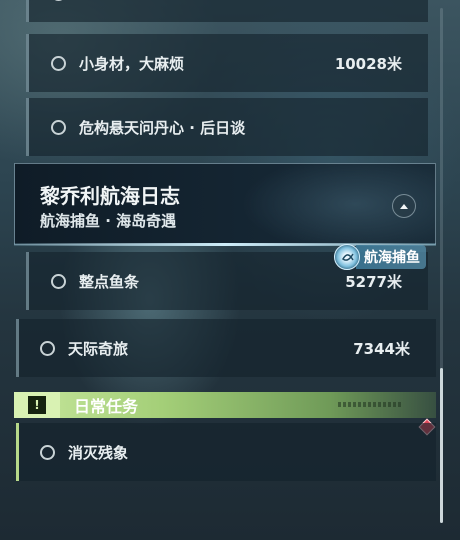 Image resolution: width=460 pixels, height=540 pixels. I want to click on header-decoration, so click(370, 404).